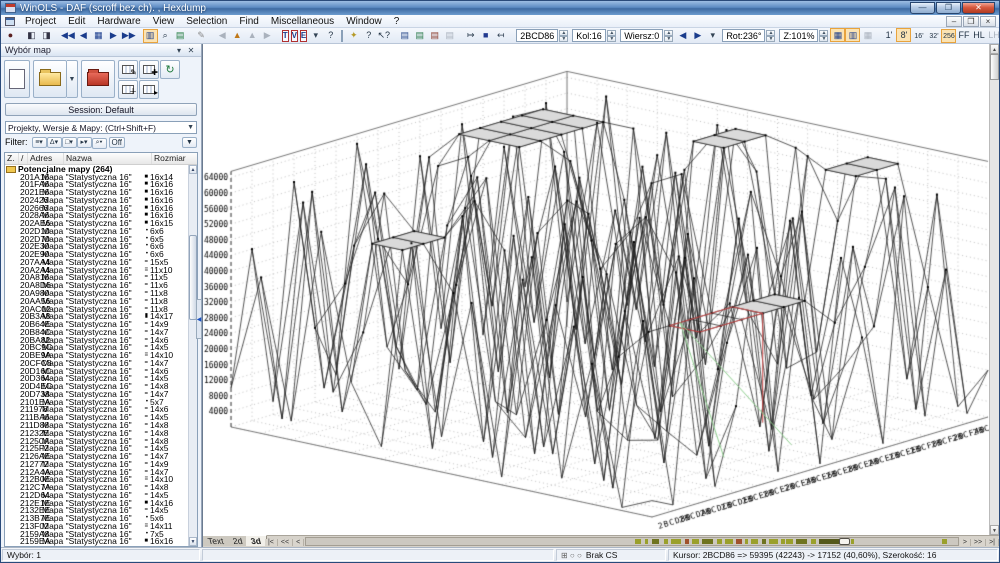  Describe the element at coordinates (342, 35) in the screenshot. I see `search-field` at that location.